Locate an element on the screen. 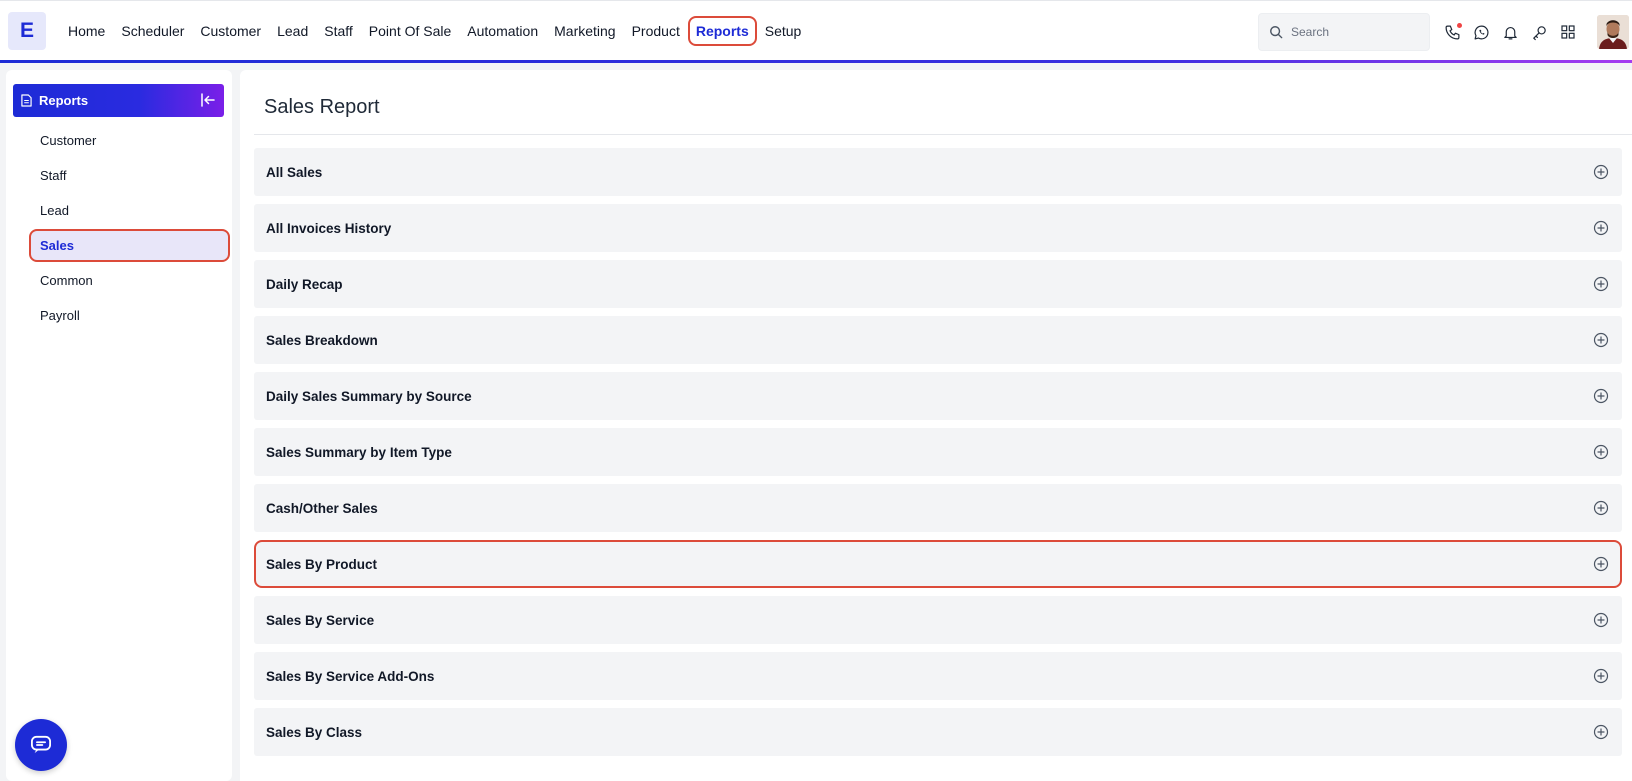 Image resolution: width=1632 pixels, height=781 pixels. report-row-sales-by-product: Sales By Product is located at coordinates (938, 564).